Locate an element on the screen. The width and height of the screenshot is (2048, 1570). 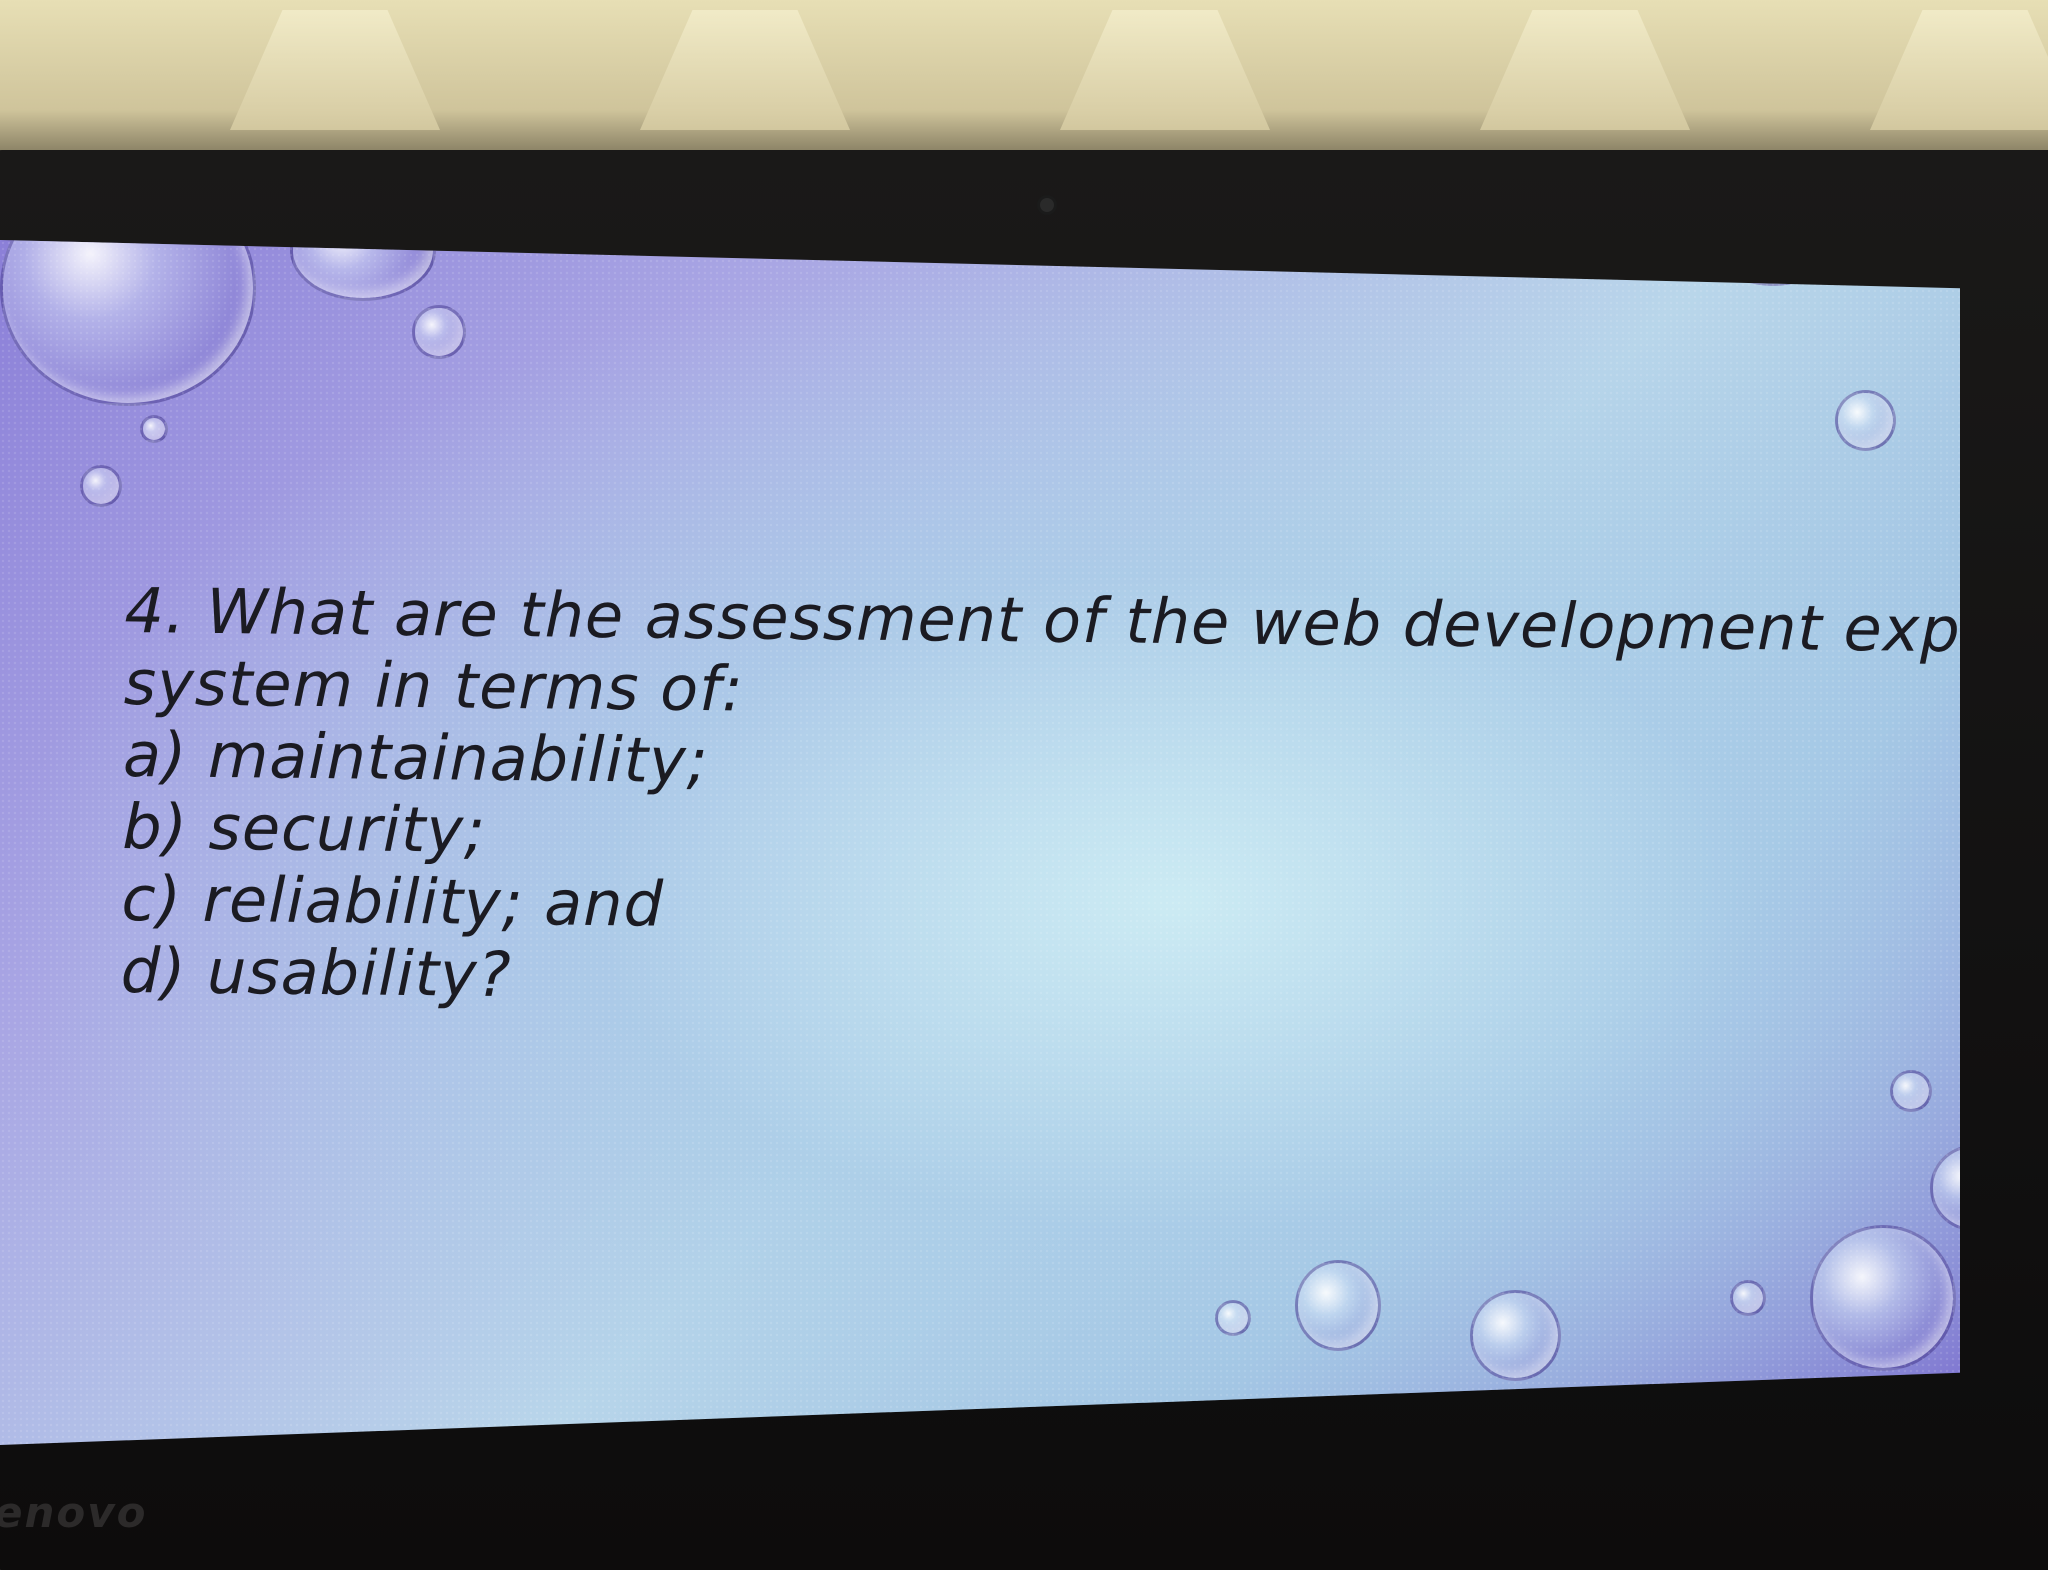
laptop-brand-logo: enovo is located at coordinates (74, 1512).